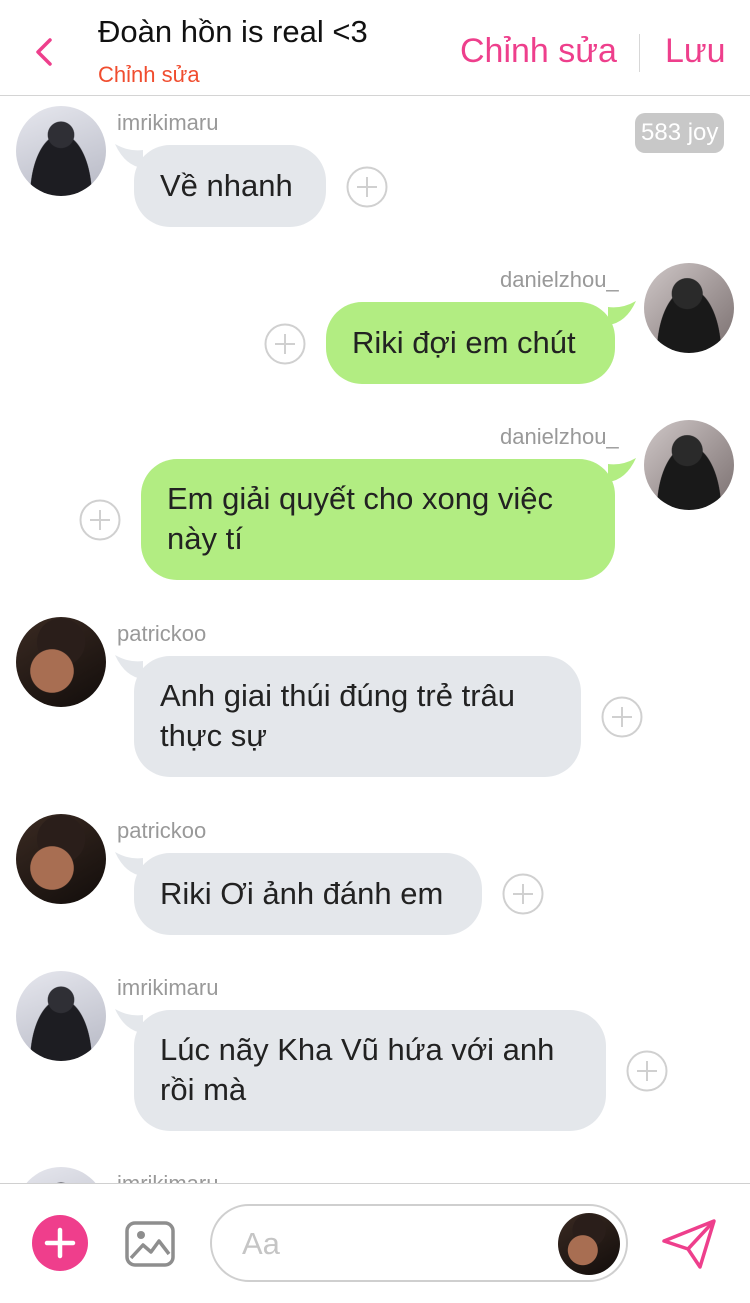 This screenshot has height=1303, width=750. I want to click on message-text-line: Riki Ơi ảnh đánh em, so click(302, 893).